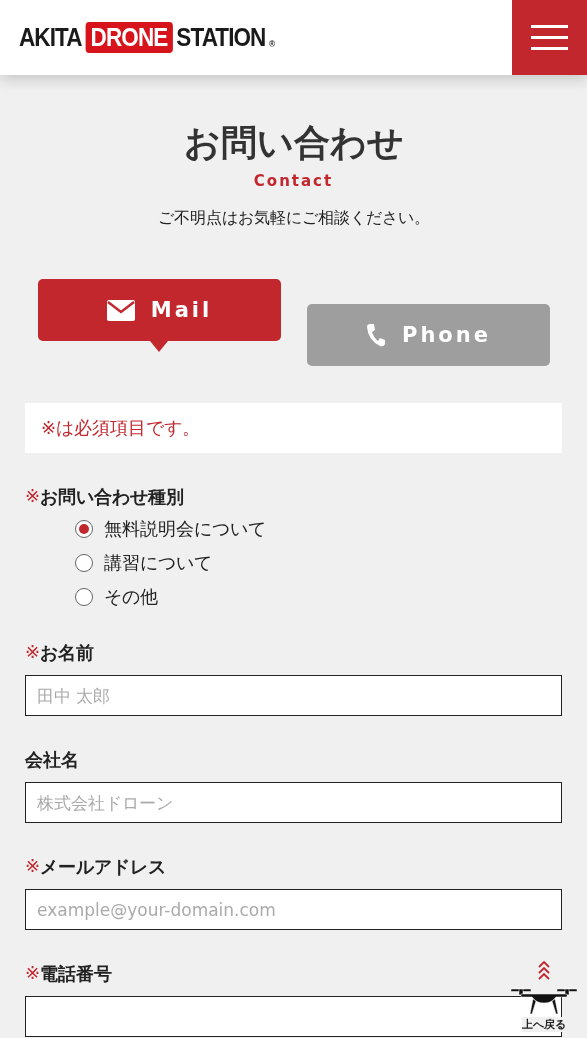 The height and width of the screenshot is (1038, 587). What do you see at coordinates (158, 563) in the screenshot?
I see `radio-label: 講習について` at bounding box center [158, 563].